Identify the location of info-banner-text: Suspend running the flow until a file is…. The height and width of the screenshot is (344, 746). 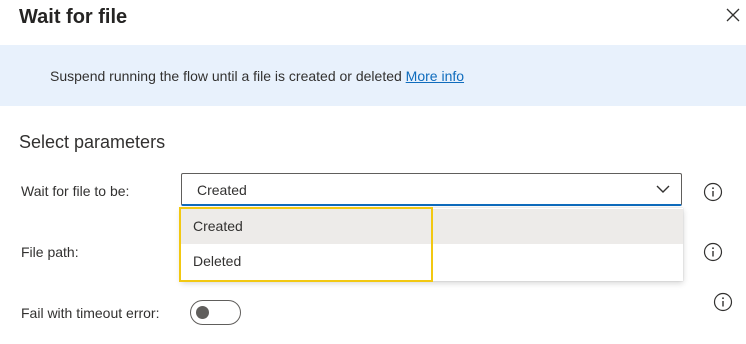
(257, 76).